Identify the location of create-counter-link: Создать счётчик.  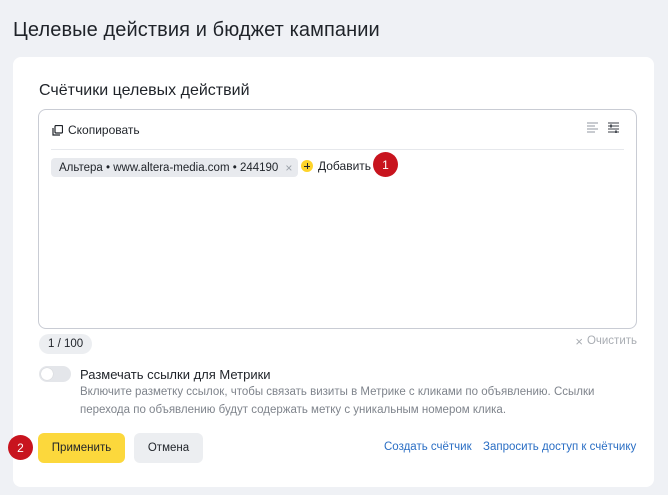
(428, 447).